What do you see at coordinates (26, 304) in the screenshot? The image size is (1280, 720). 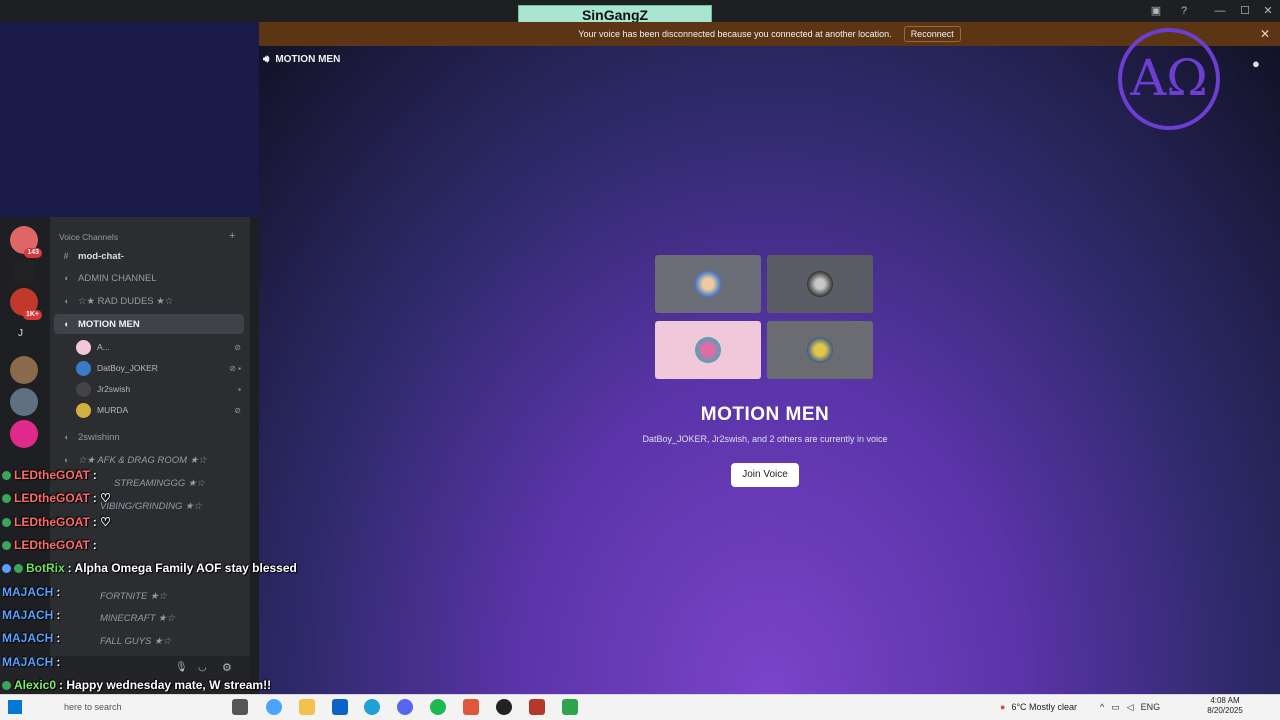 I see `server-icon: 1K+` at bounding box center [26, 304].